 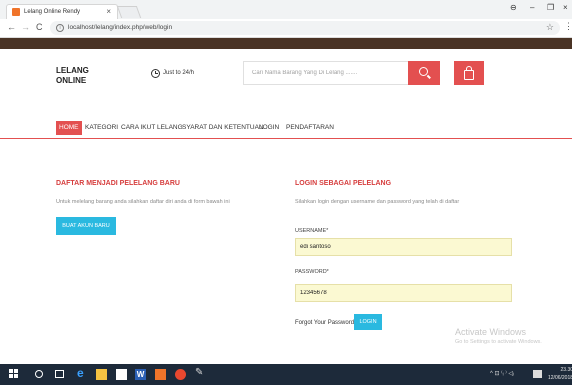 What do you see at coordinates (71, 80) in the screenshot?
I see `logo-line-2: ONLINE` at bounding box center [71, 80].